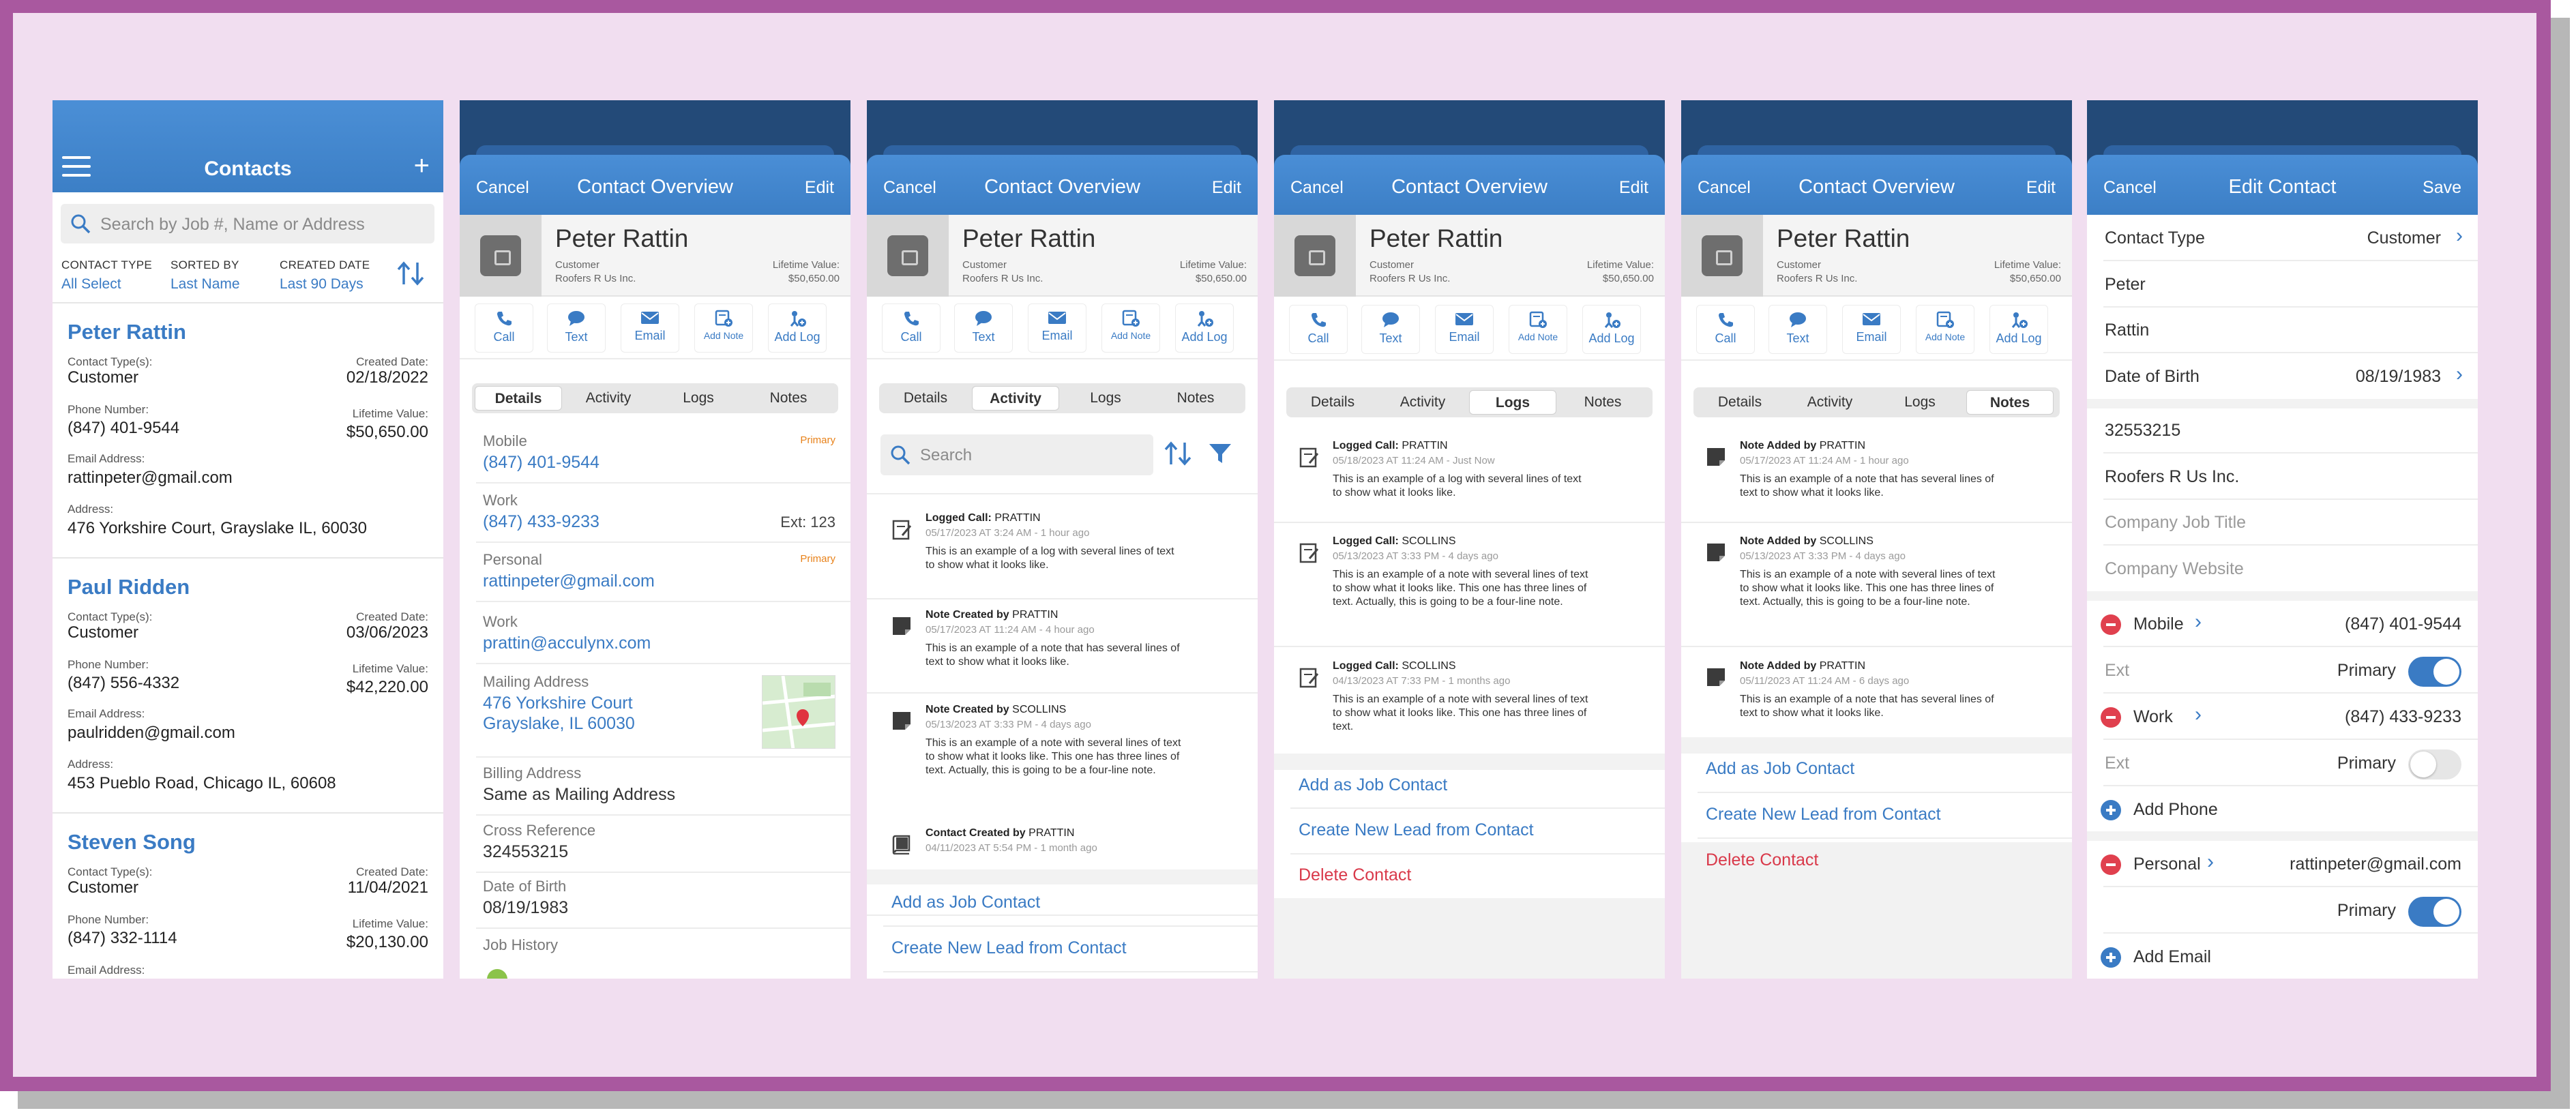 This screenshot has height=1115, width=2576. Describe the element at coordinates (505, 440) in the screenshot. I see `field-label: Mobile` at that location.